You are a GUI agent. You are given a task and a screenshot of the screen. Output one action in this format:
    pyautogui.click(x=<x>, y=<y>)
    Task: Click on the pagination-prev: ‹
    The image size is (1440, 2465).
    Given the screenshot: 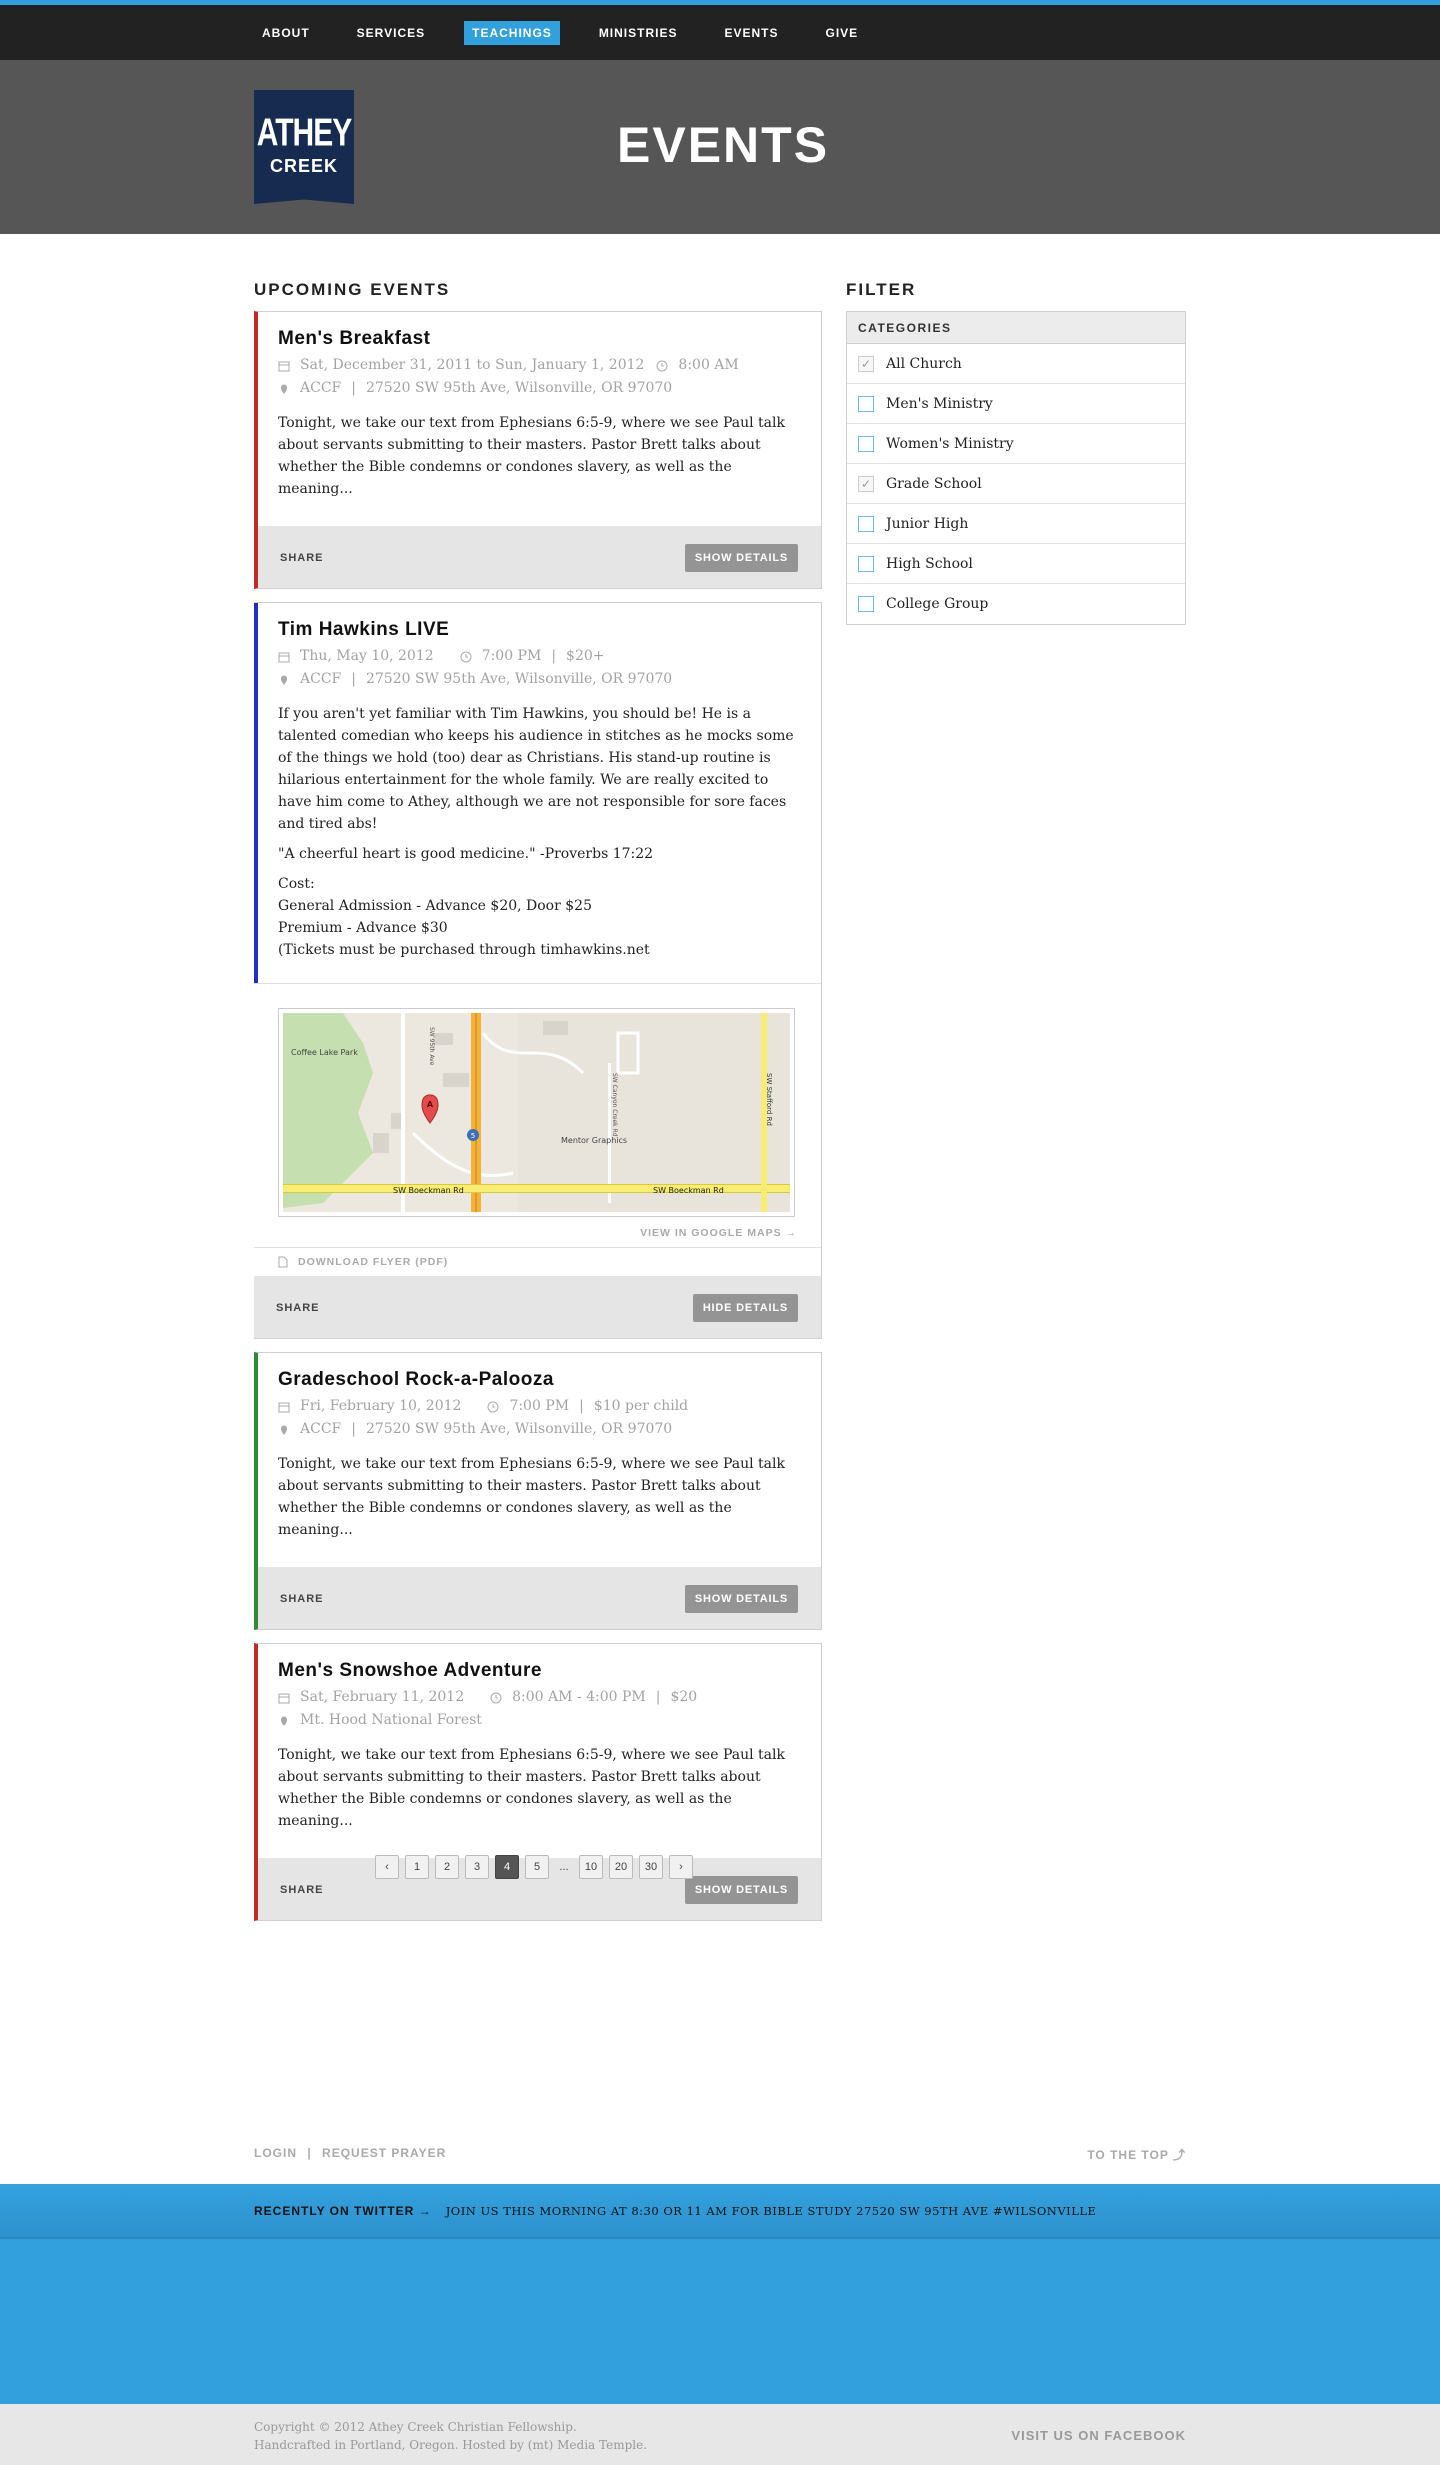 What is the action you would take?
    pyautogui.click(x=387, y=1867)
    